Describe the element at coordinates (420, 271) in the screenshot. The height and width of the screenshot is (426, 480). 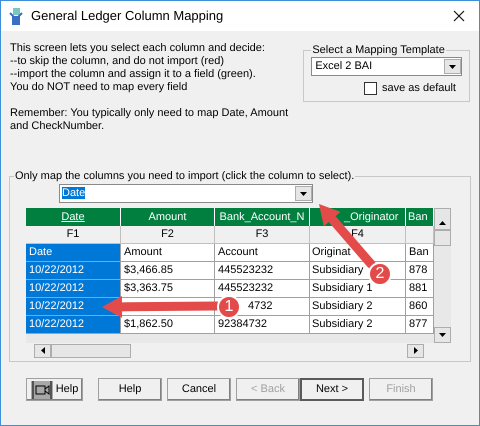
I see `table-cell: 878` at that location.